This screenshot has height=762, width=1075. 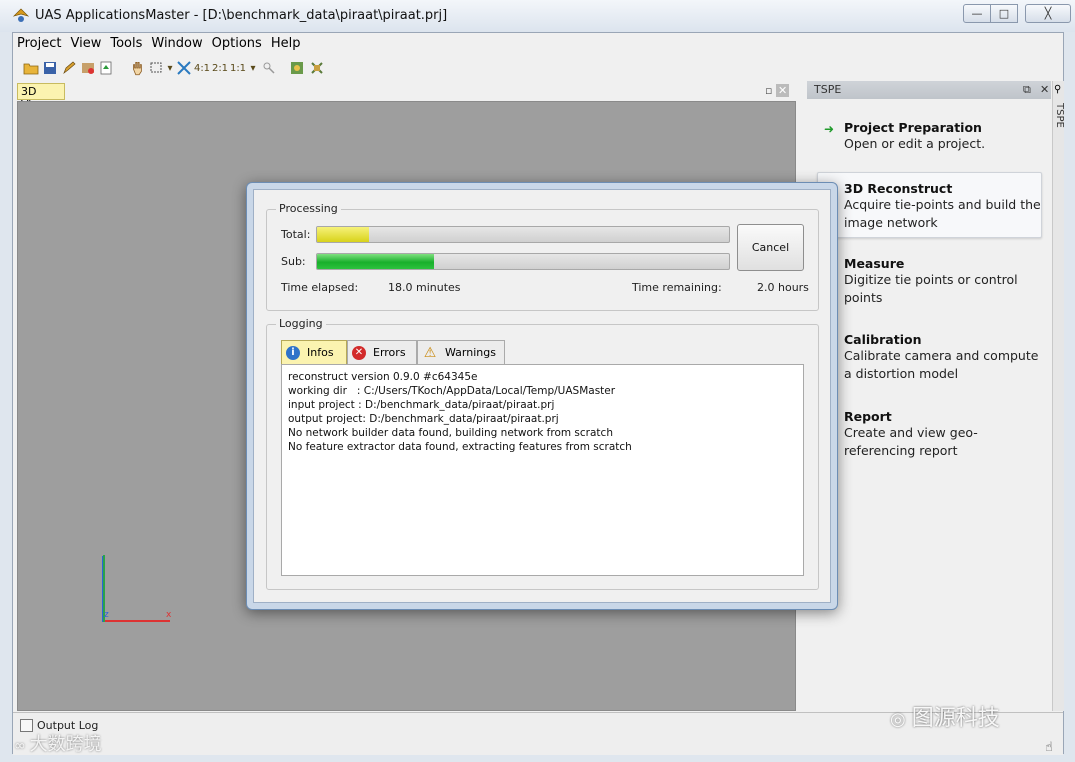 What do you see at coordinates (138, 68) in the screenshot?
I see `pan-hand-icon` at bounding box center [138, 68].